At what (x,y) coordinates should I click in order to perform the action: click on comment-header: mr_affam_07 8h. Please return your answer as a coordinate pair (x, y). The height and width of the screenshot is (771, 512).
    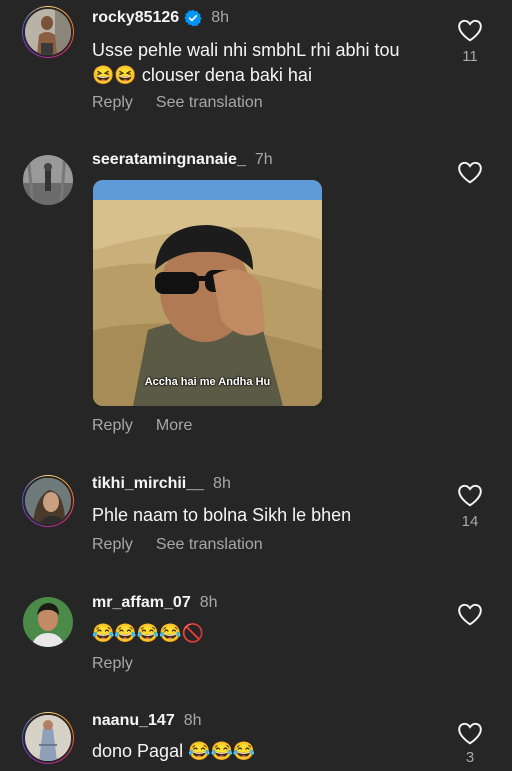
    Looking at the image, I should click on (155, 603).